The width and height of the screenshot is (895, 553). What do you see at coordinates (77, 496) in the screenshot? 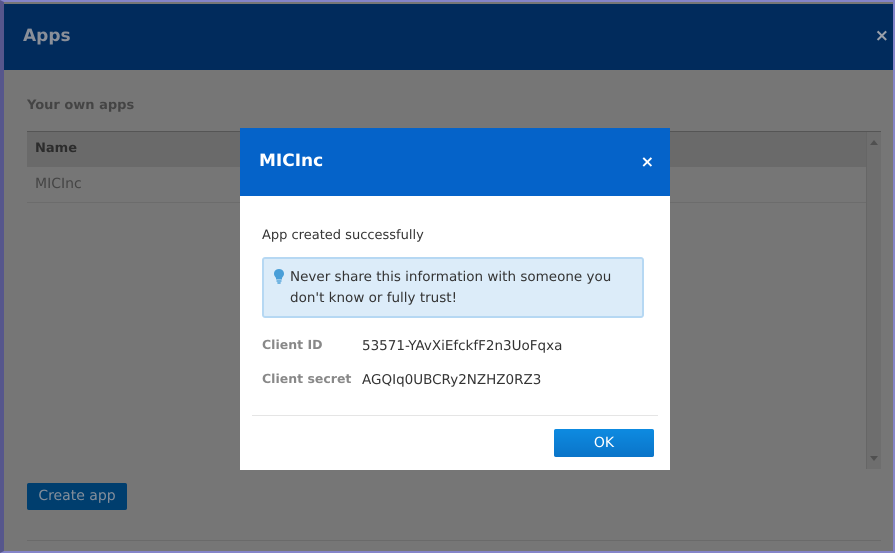
I see `create-app-button: Create app` at bounding box center [77, 496].